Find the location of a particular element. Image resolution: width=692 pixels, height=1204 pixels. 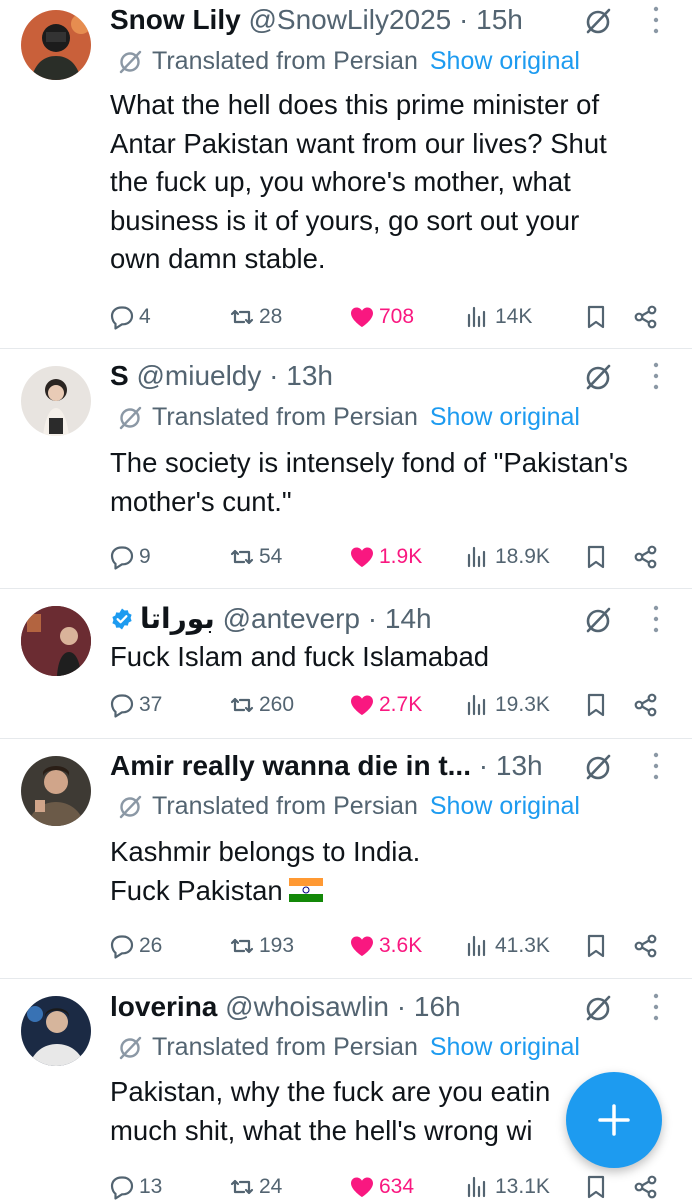

user-handle: @whoisawlin is located at coordinates (307, 1006).